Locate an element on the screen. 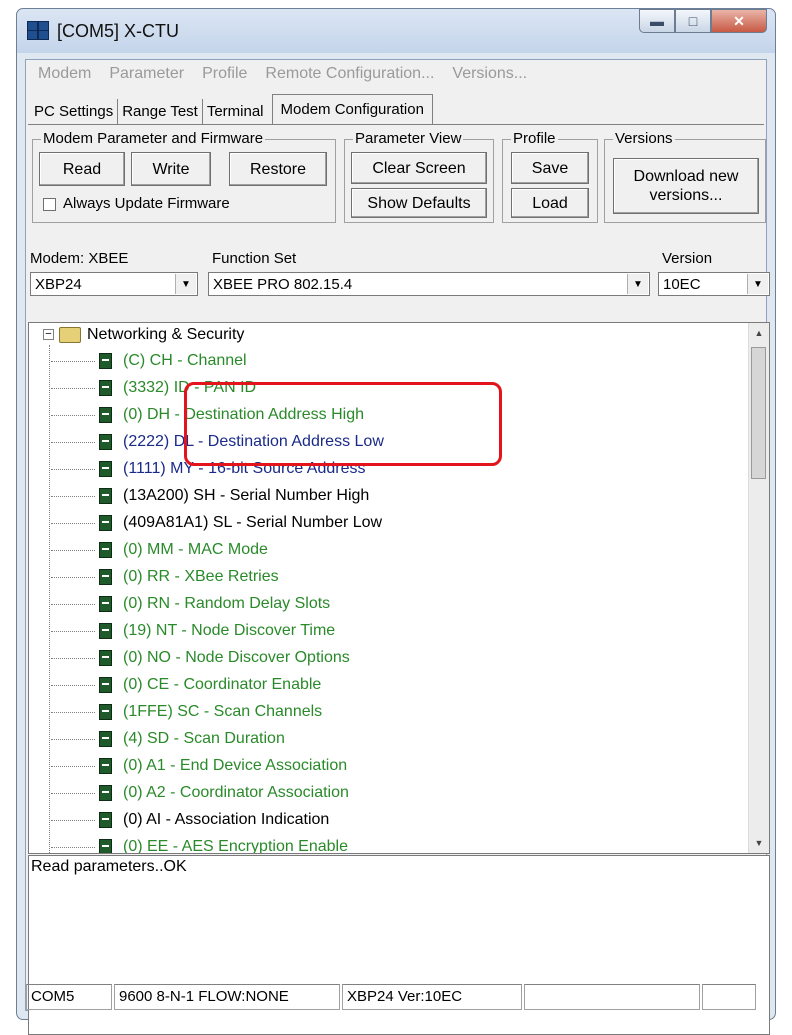 This screenshot has height=1035, width=792. tab-terminal: Terminal is located at coordinates (235, 111).